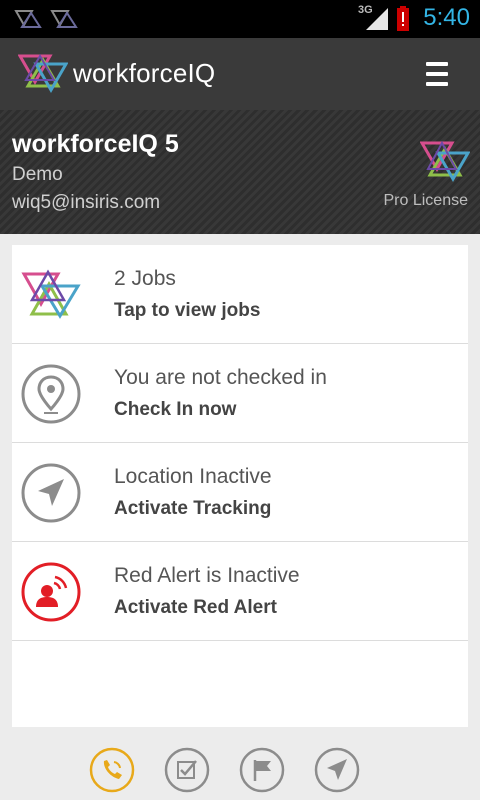  Describe the element at coordinates (175, 409) in the screenshot. I see `check-in-action: Check In now` at that location.